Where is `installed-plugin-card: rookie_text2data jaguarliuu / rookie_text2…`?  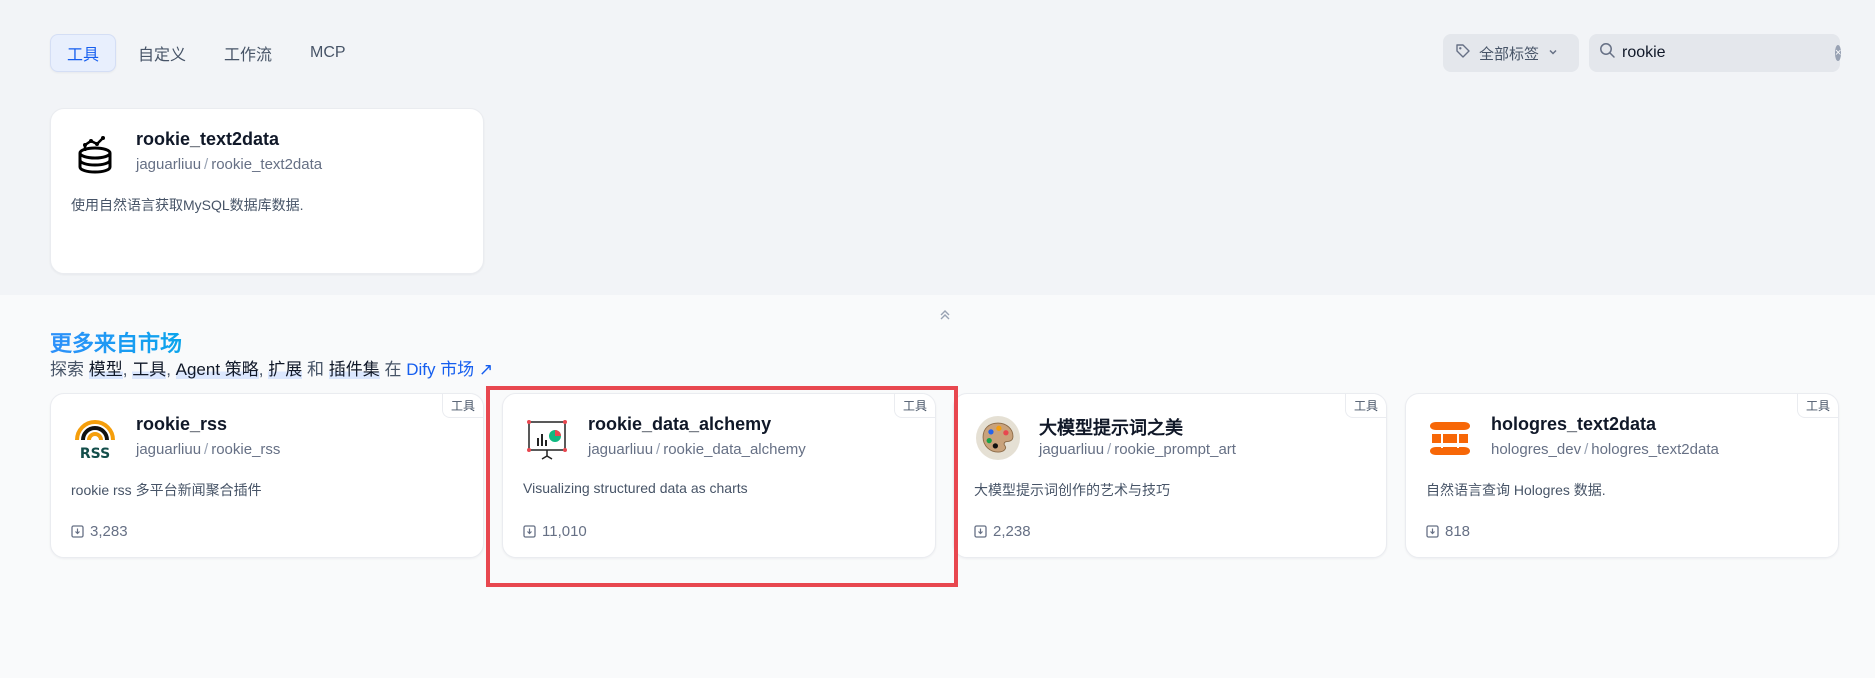 installed-plugin-card: rookie_text2data jaguarliuu / rookie_text2… is located at coordinates (267, 191).